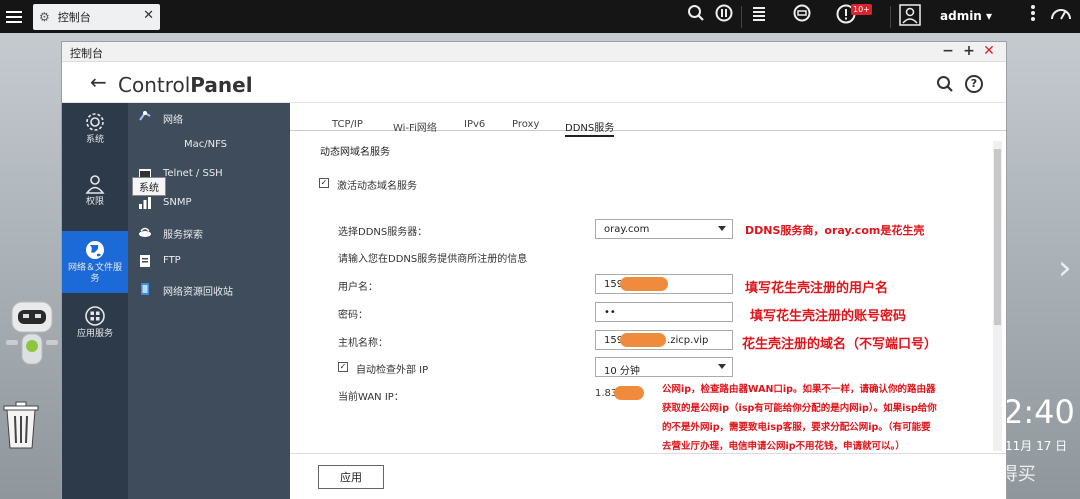 The height and width of the screenshot is (499, 1080). I want to click on grid-icon, so click(95, 316).